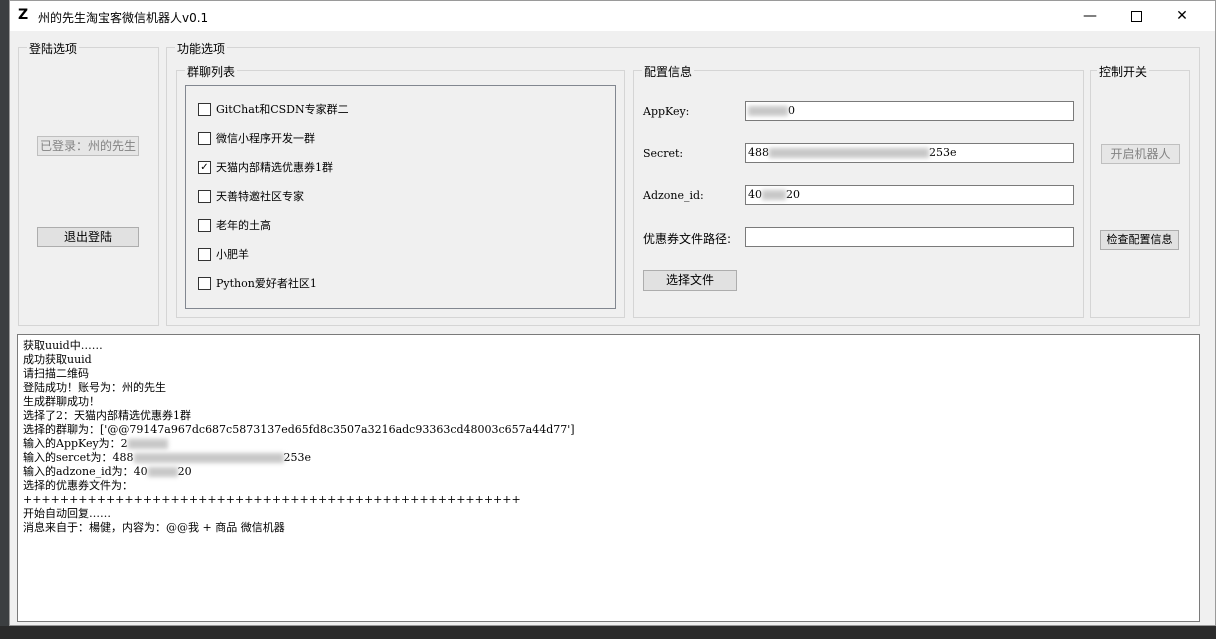 This screenshot has width=1216, height=639. I want to click on group-chat-item: Python爱好者社区1, so click(257, 284).